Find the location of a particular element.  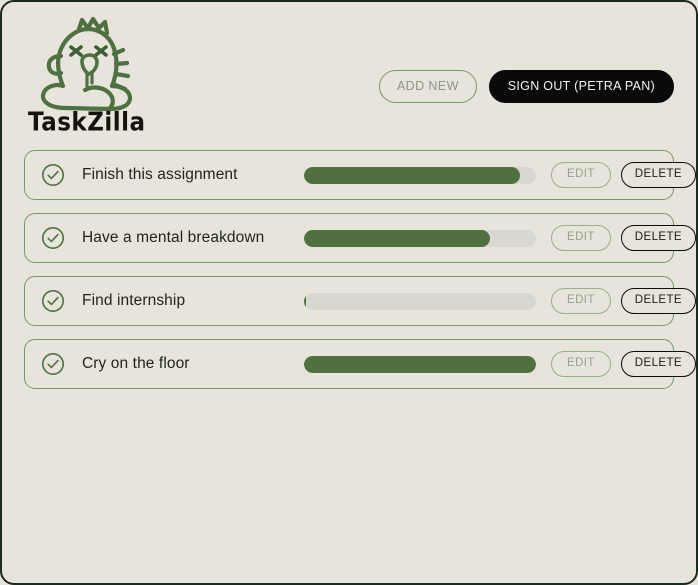

task-title: Find internship is located at coordinates (134, 300).